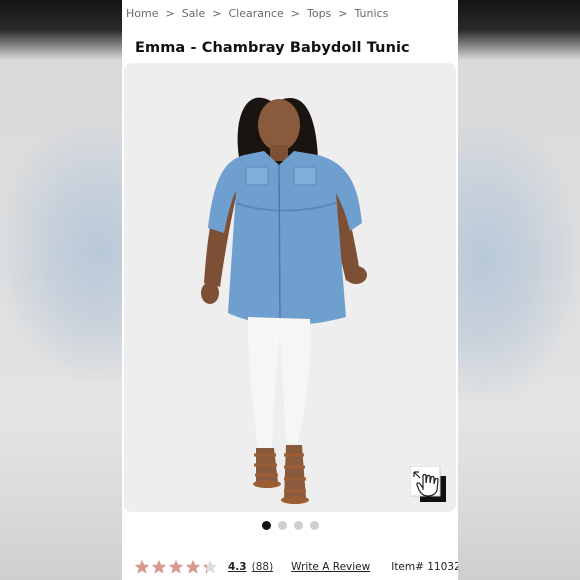 The width and height of the screenshot is (580, 580). What do you see at coordinates (272, 47) in the screenshot?
I see `product-title: Emma - Chambray Babydoll Tunic` at bounding box center [272, 47].